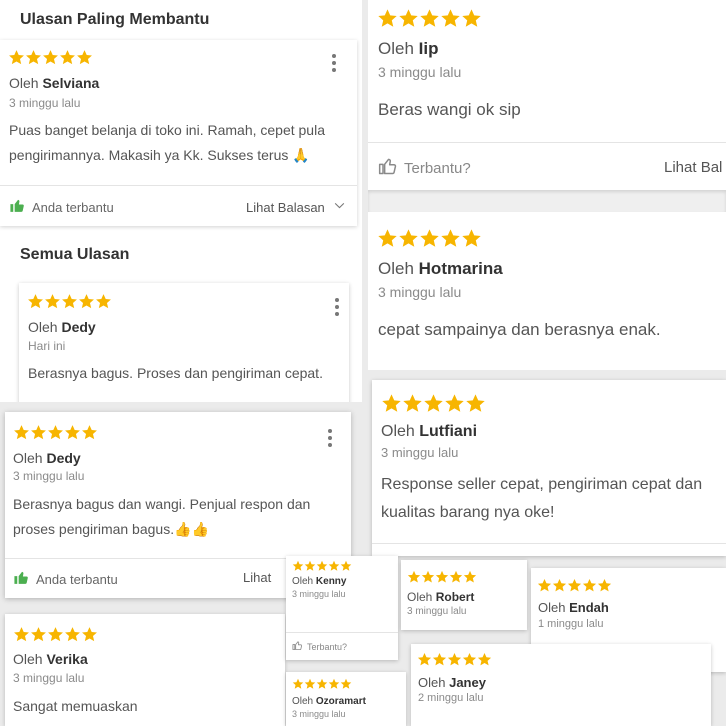  Describe the element at coordinates (285, 207) in the screenshot. I see `replies-label: Lihat Balasan` at that location.